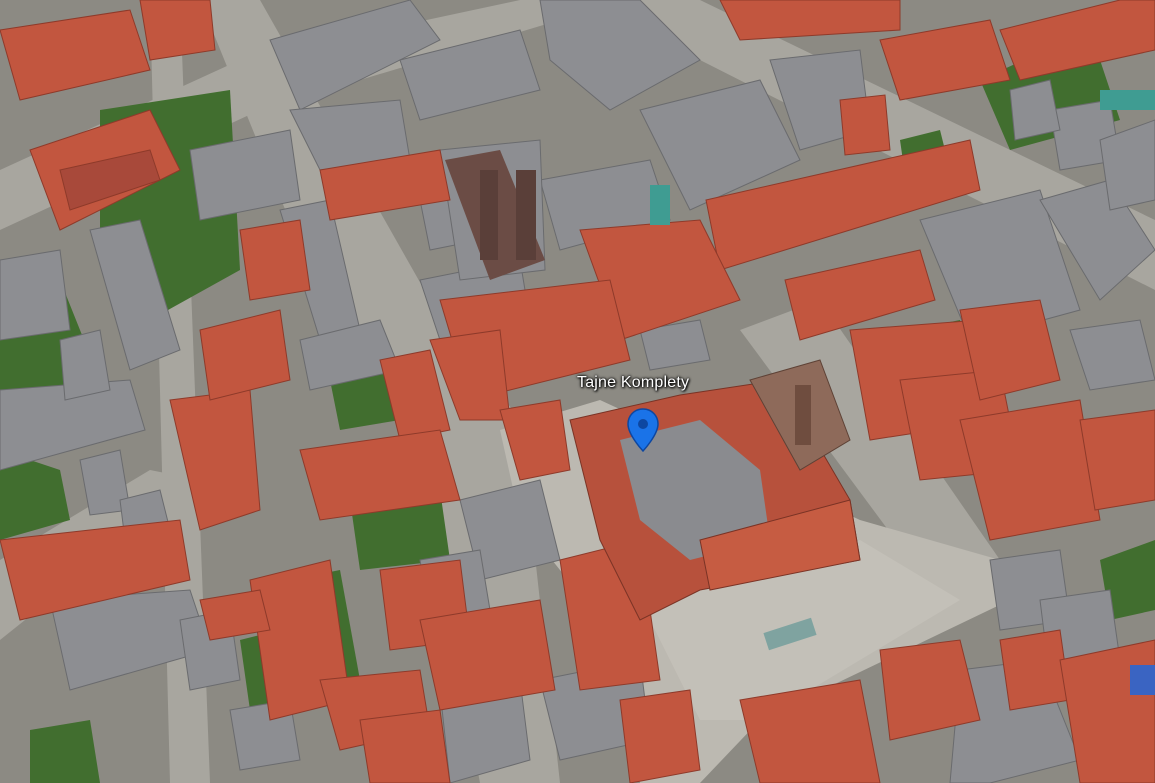 The width and height of the screenshot is (1155, 783). Describe the element at coordinates (633, 383) in the screenshot. I see `place-label: Tajne Komplety` at that location.